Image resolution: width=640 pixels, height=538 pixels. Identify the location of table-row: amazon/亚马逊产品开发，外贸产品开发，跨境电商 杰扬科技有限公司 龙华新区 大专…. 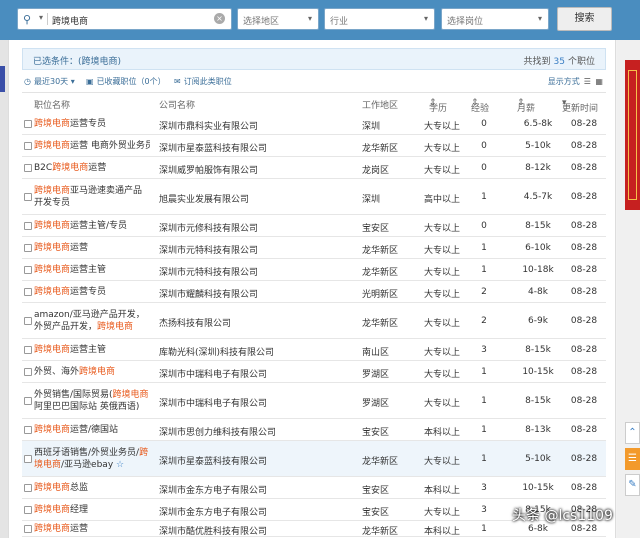
(314, 321).